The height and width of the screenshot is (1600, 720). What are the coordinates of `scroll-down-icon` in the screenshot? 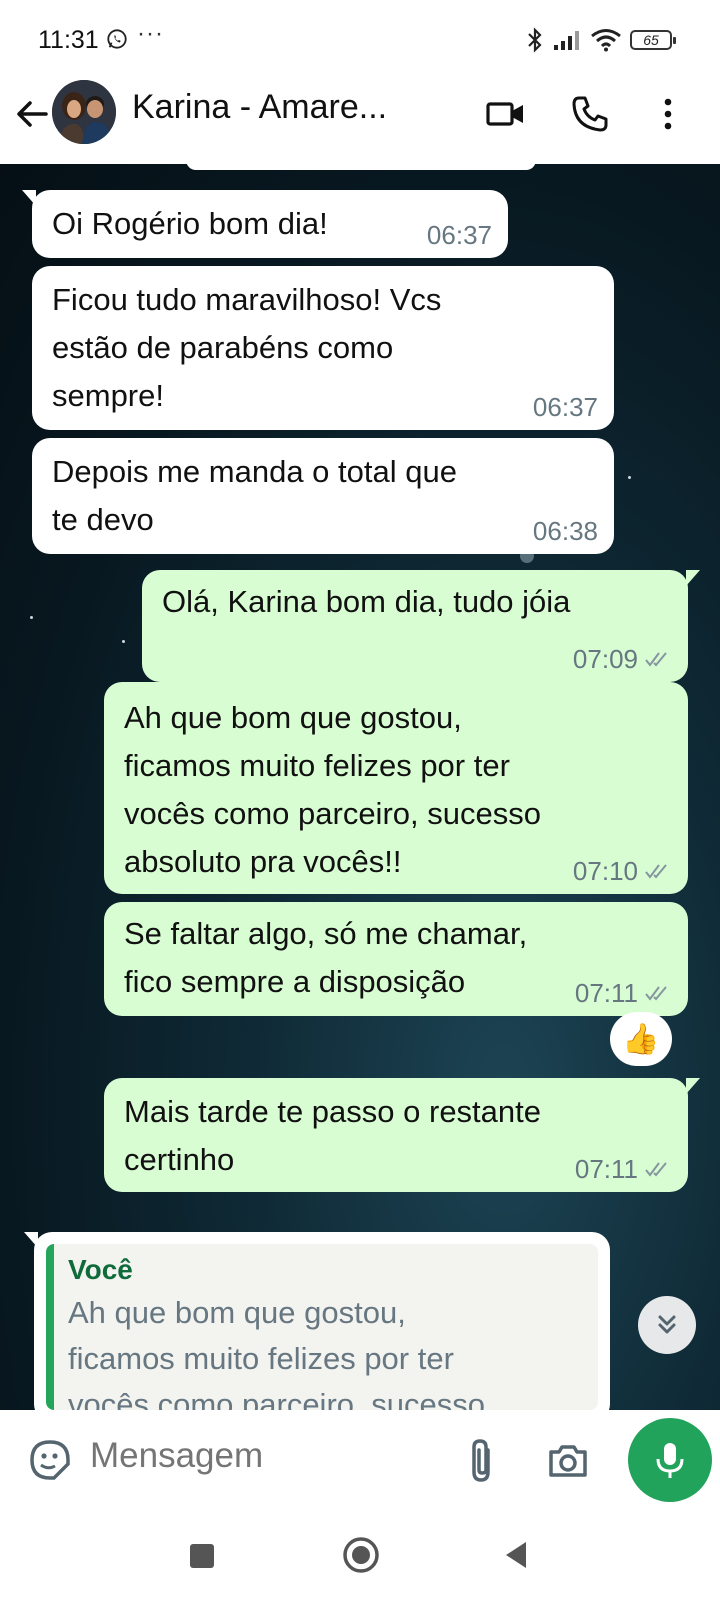 It's located at (667, 1324).